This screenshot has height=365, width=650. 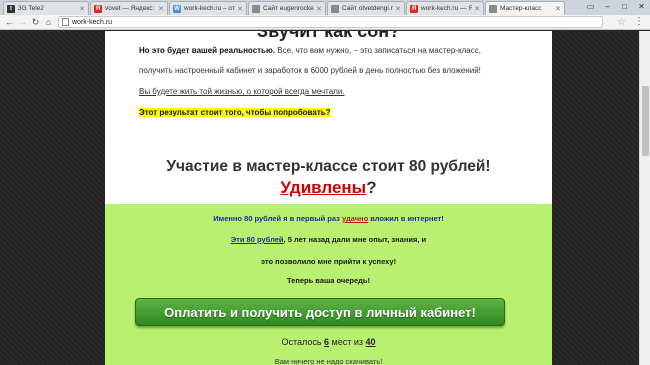 I want to click on address-bar: work-kech.ru, so click(x=330, y=22).